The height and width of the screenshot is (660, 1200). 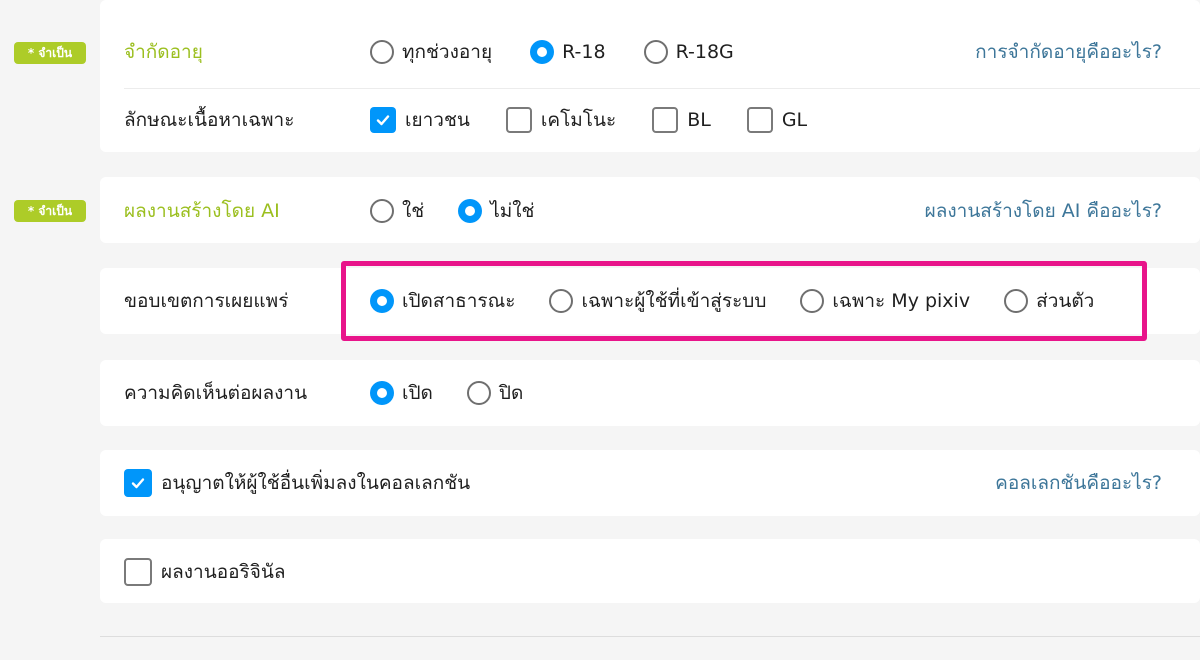 What do you see at coordinates (560, 120) in the screenshot?
I see `content-option-kemono: เคโมโนะ` at bounding box center [560, 120].